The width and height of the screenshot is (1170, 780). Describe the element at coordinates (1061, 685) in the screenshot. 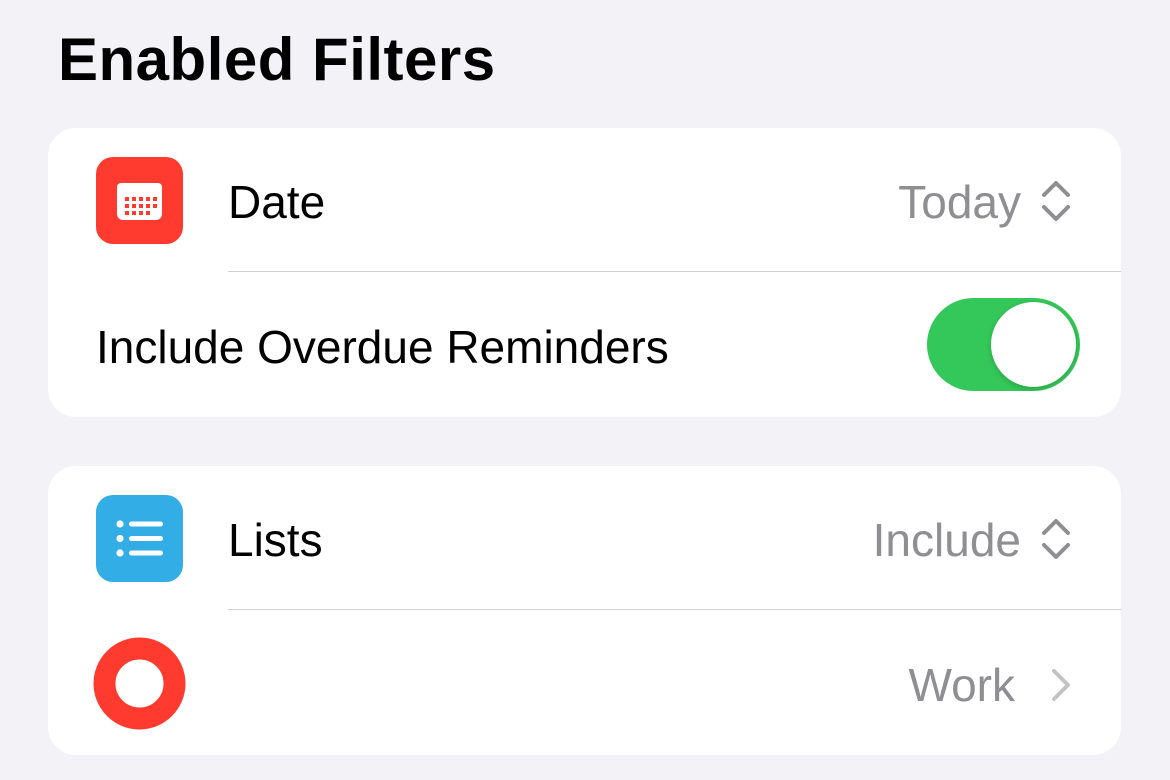

I see `chevron-right-icon` at that location.